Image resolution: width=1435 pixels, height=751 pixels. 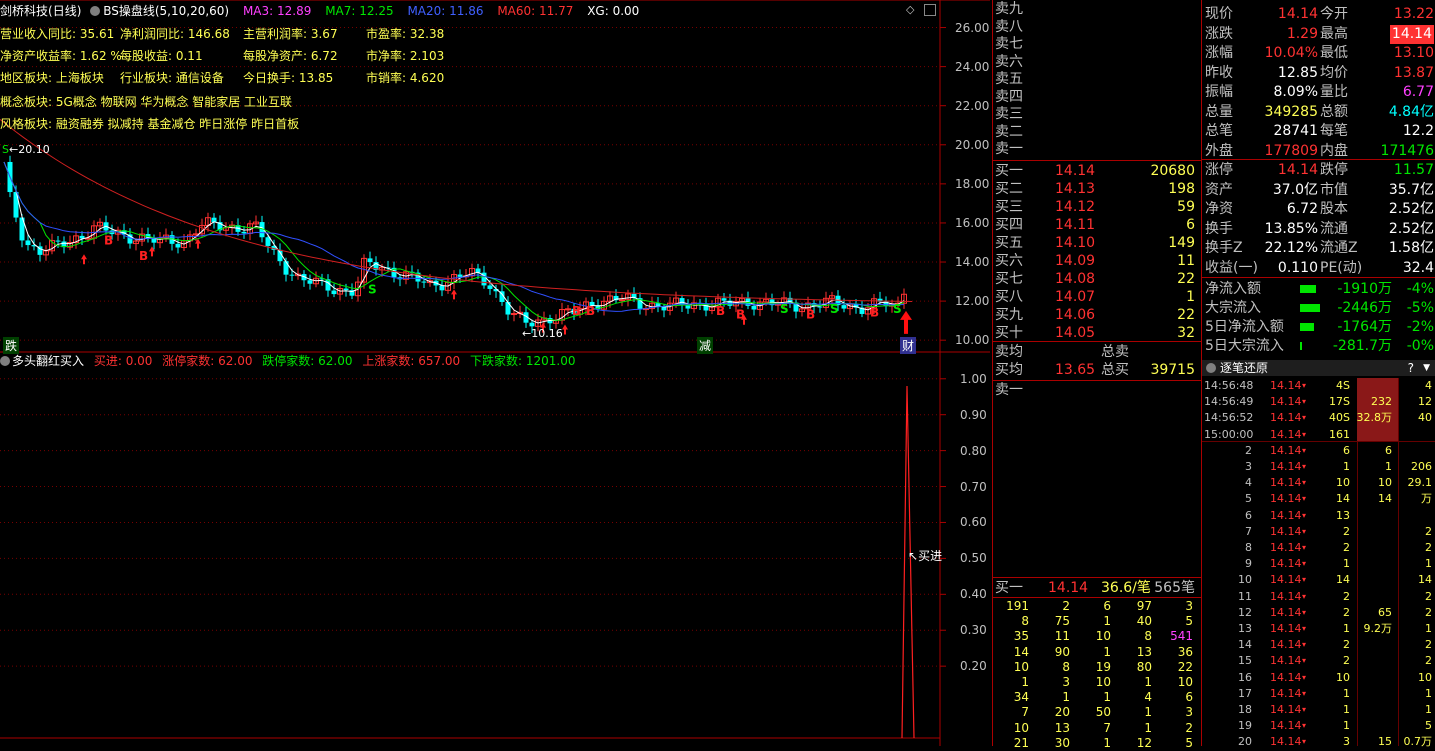 What do you see at coordinates (1245, 726) in the screenshot?
I see `tick-time: 19` at bounding box center [1245, 726].